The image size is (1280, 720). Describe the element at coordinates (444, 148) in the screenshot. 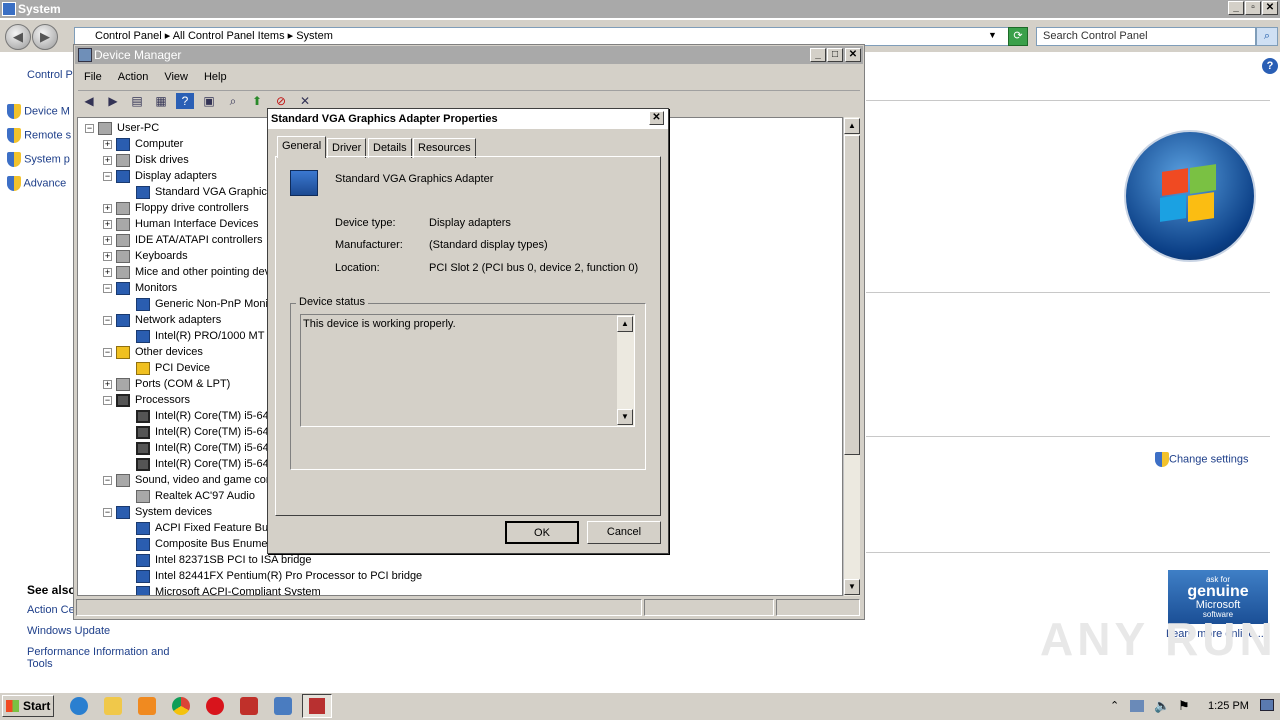

I see `tab-resources: Resources` at that location.